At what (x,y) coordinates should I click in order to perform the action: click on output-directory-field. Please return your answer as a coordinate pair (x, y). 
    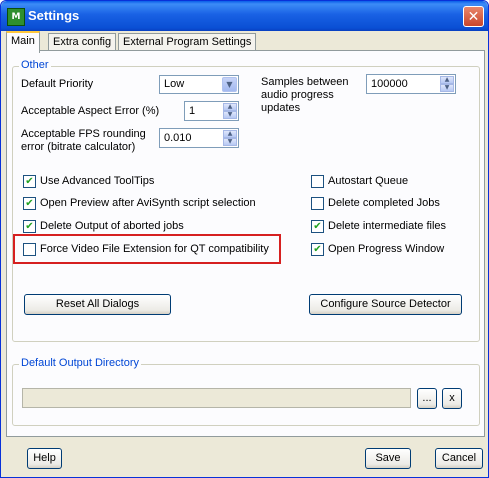
    Looking at the image, I should click on (216, 398).